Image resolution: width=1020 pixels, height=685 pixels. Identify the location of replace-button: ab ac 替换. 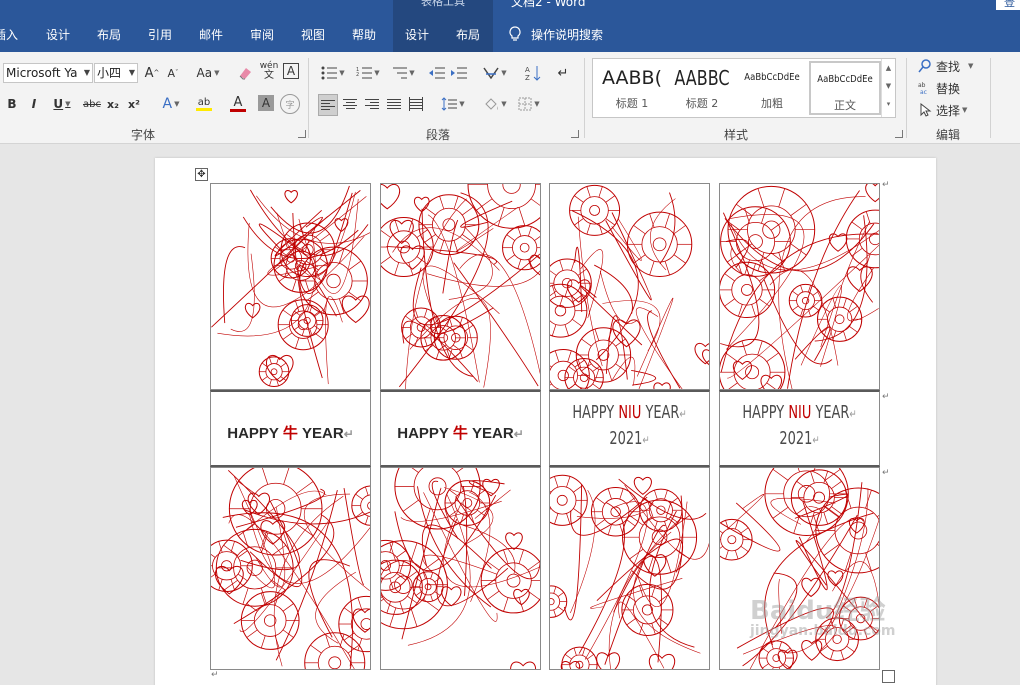
(949, 88).